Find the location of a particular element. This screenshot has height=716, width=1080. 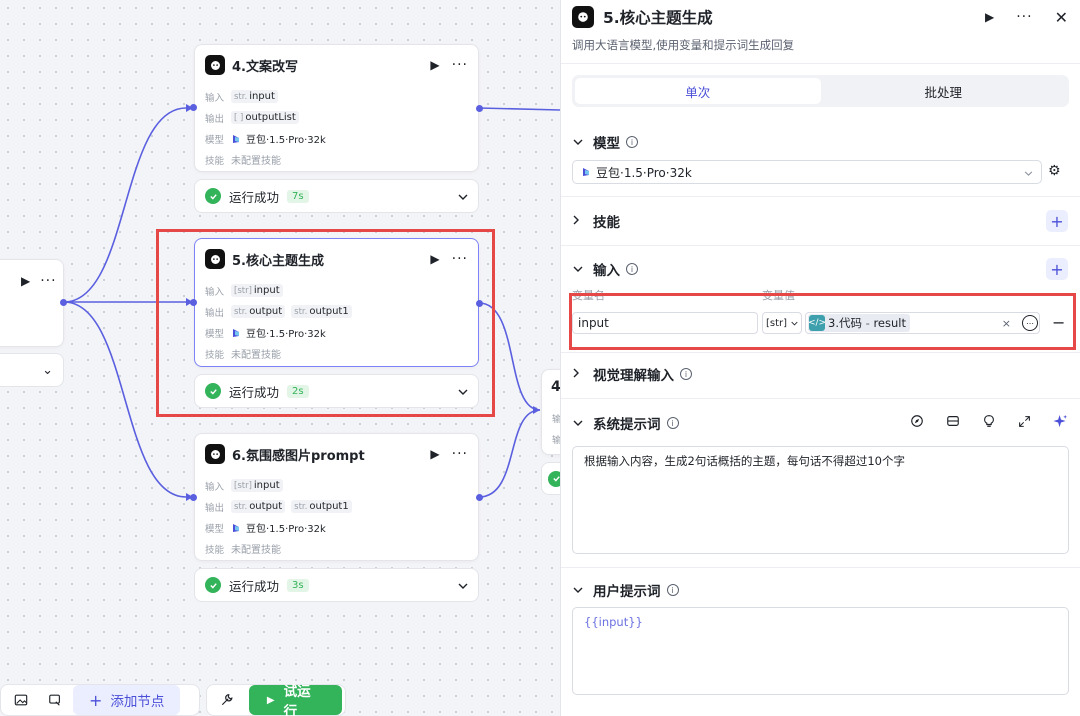

section-title: 系统提示词 is located at coordinates (627, 425).